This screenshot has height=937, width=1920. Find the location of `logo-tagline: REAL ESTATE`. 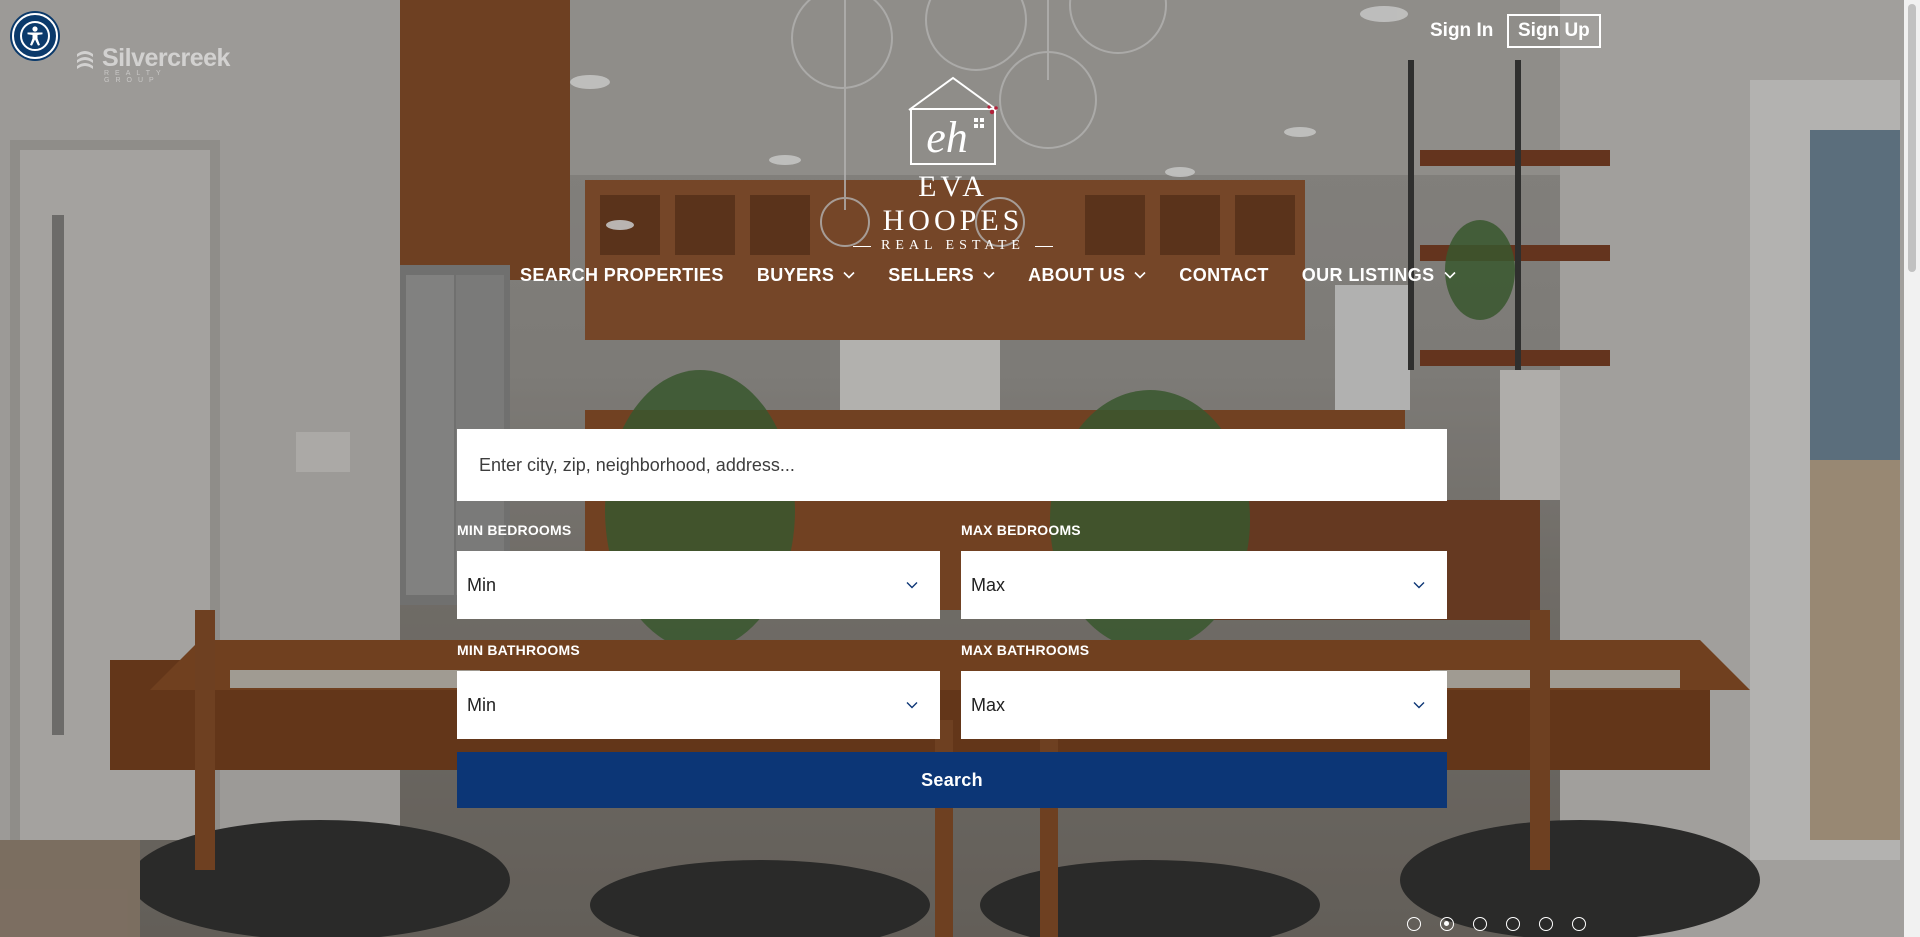

logo-tagline: REAL ESTATE is located at coordinates (953, 245).